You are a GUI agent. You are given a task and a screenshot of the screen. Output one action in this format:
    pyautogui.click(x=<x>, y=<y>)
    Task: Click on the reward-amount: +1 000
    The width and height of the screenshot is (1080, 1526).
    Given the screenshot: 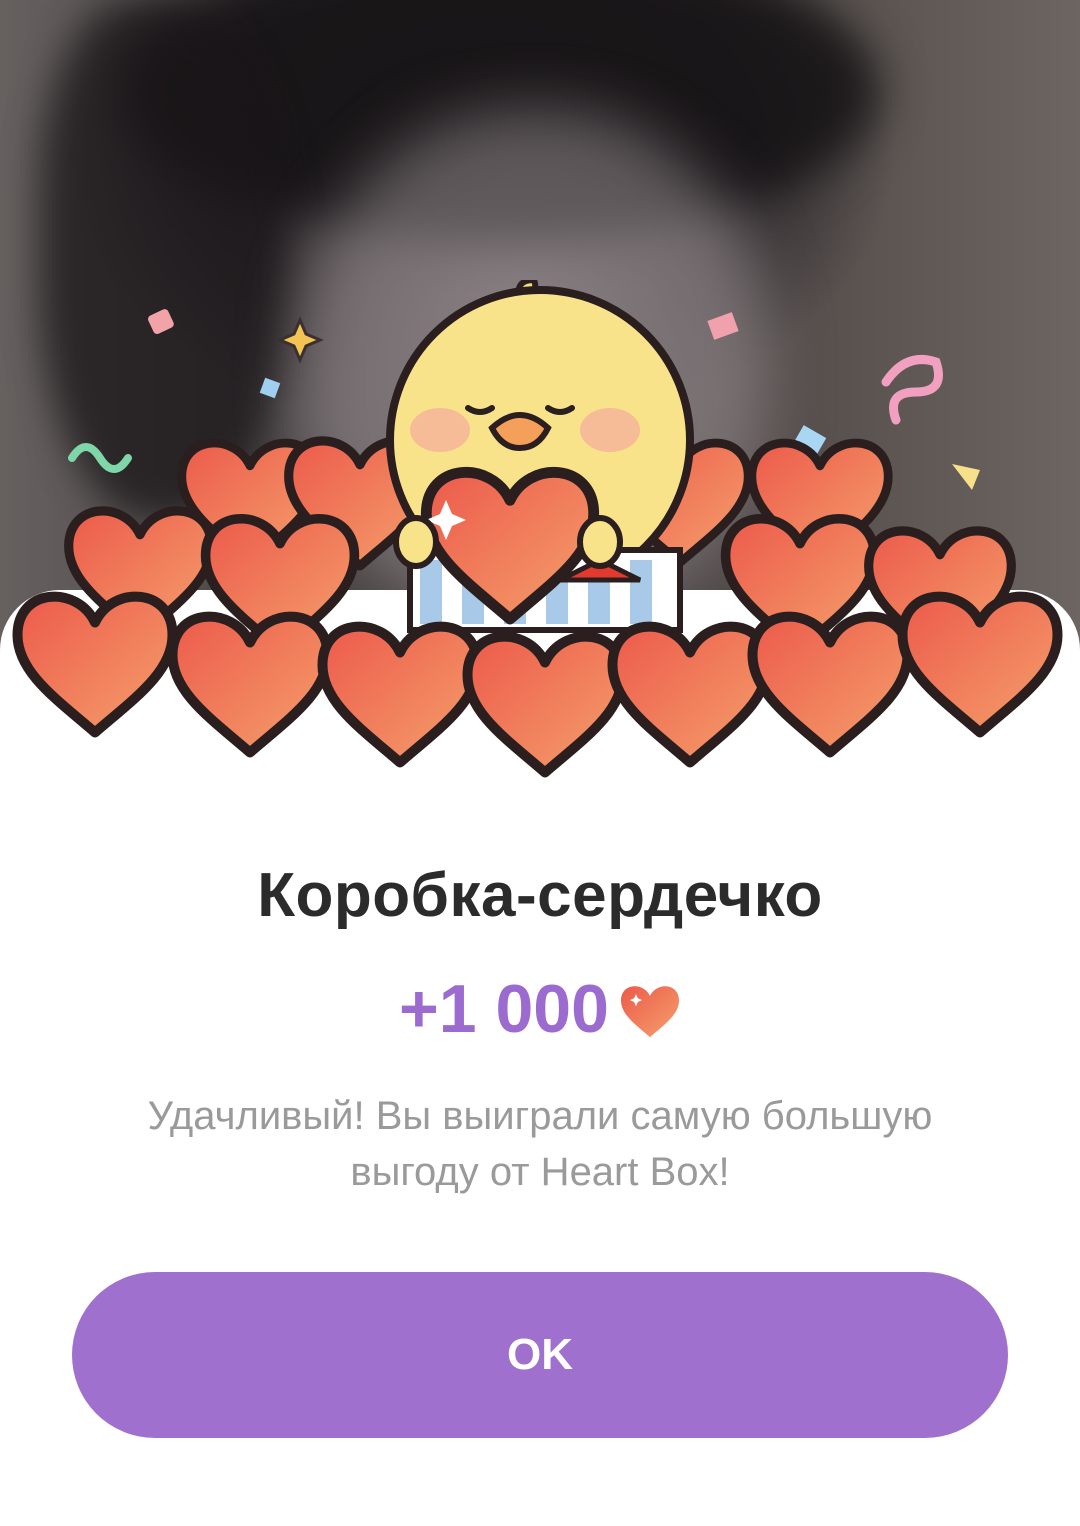 What is the action you would take?
    pyautogui.click(x=504, y=1009)
    